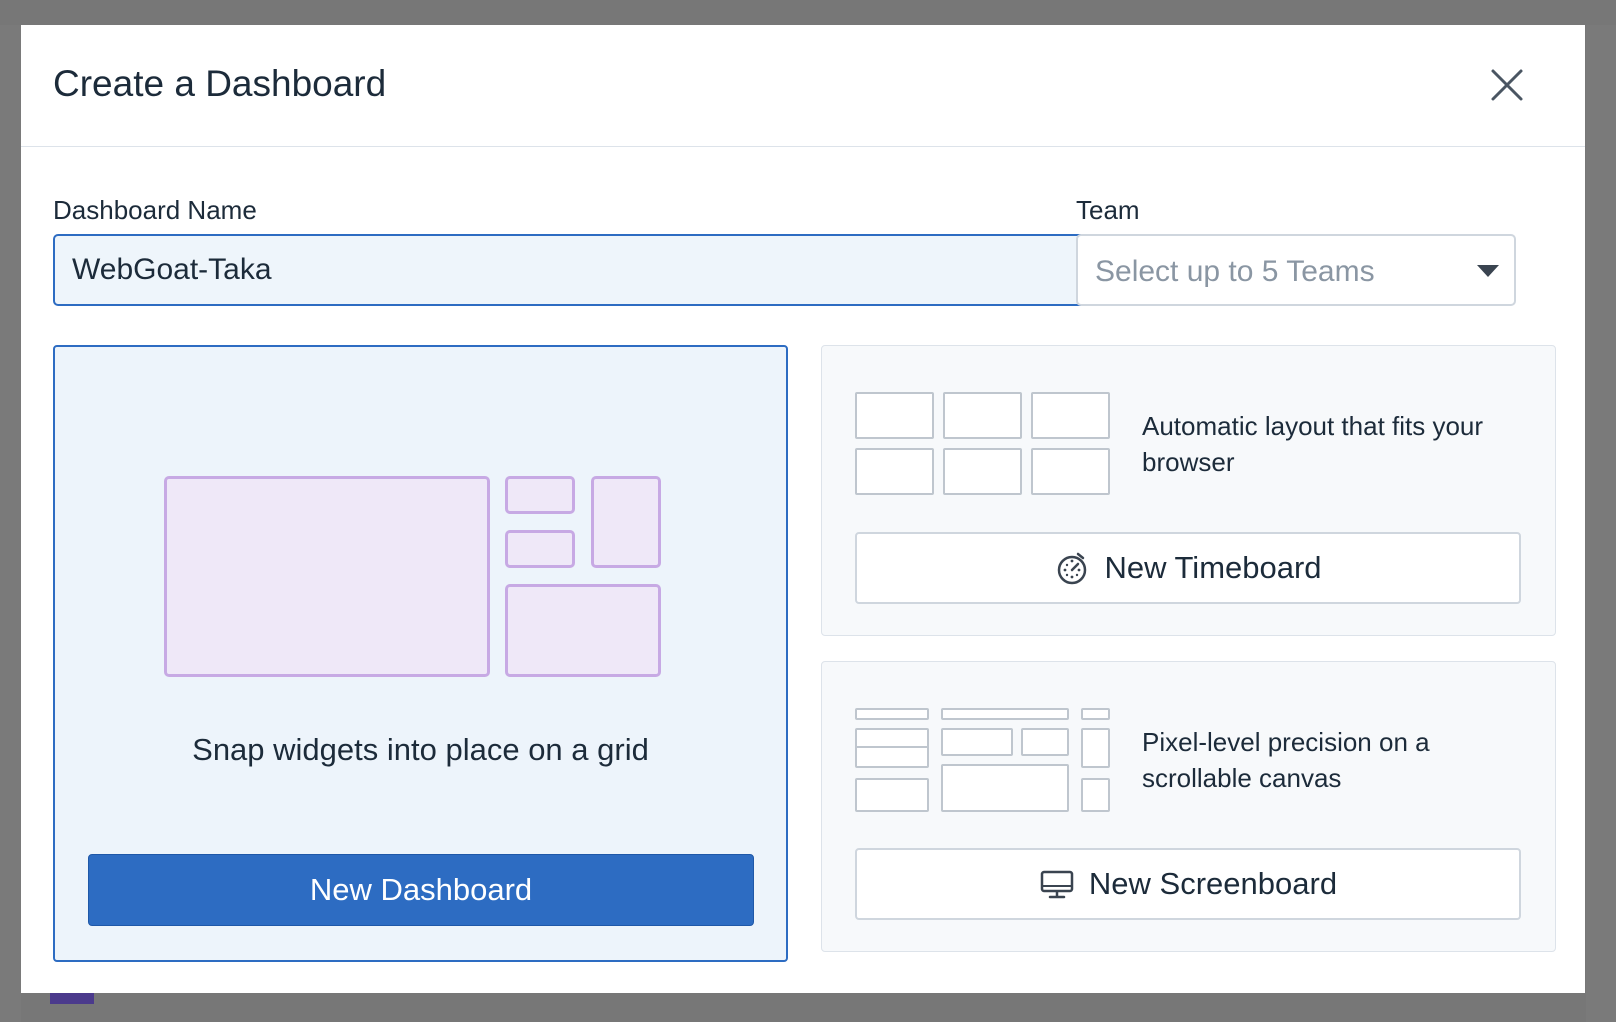 The height and width of the screenshot is (1022, 1616). What do you see at coordinates (803, 86) in the screenshot?
I see `modal-header: Create a Dashboard` at bounding box center [803, 86].